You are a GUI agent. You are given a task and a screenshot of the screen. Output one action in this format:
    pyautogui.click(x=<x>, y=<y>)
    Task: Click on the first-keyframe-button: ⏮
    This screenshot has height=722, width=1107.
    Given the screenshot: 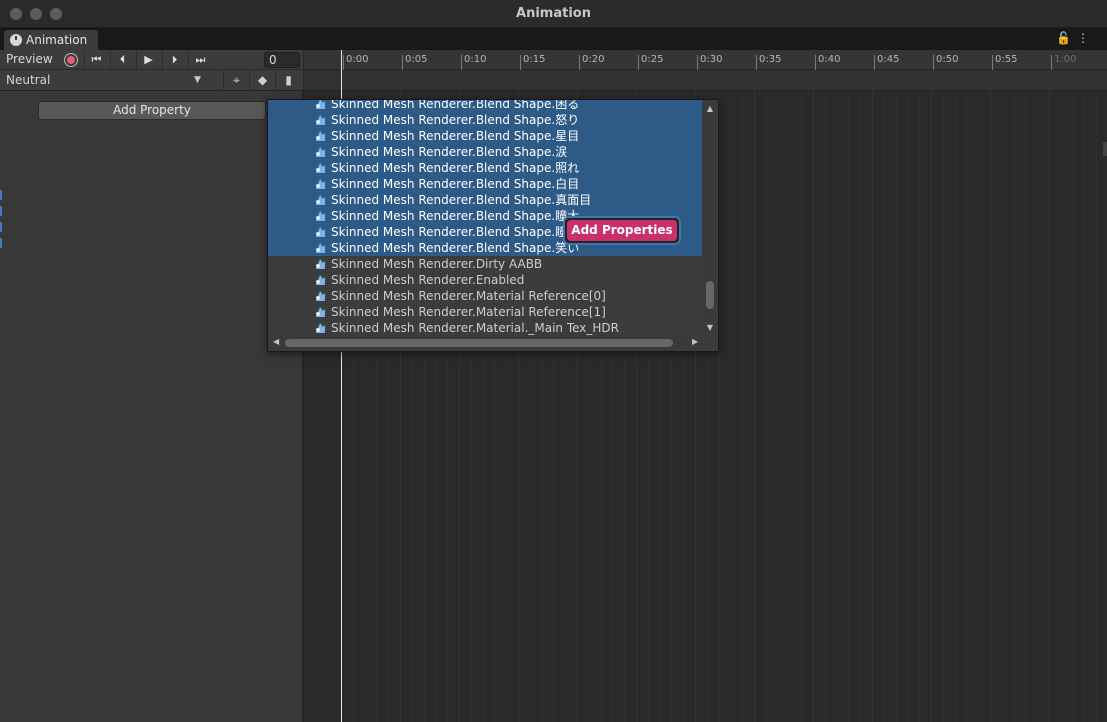 What is the action you would take?
    pyautogui.click(x=96, y=60)
    